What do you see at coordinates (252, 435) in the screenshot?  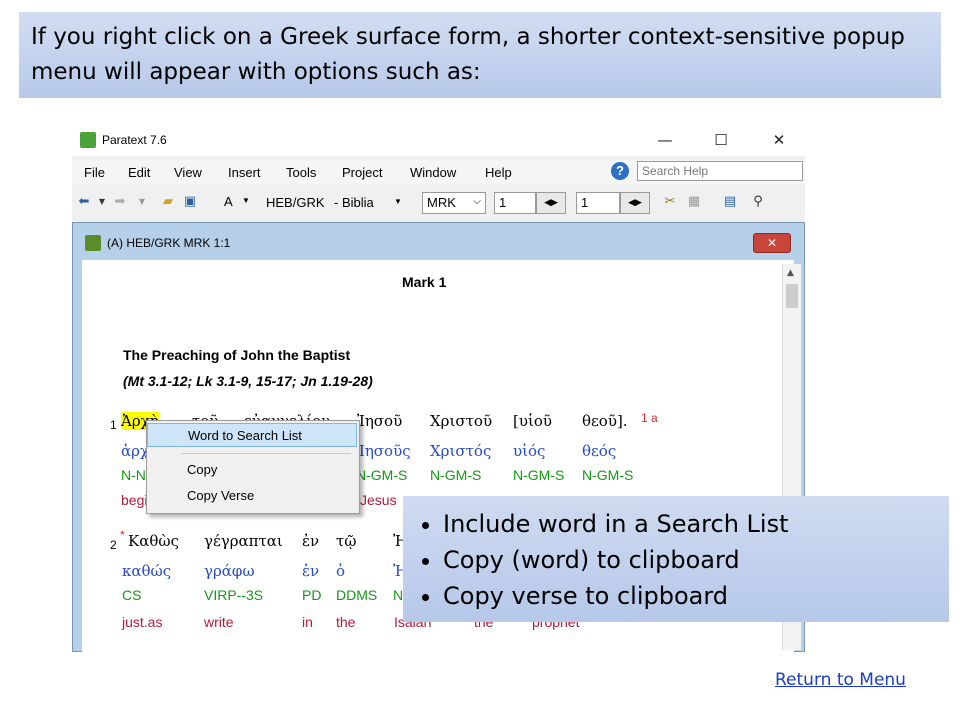 I see `menu-item-word-to-search-list: Word to Search List` at bounding box center [252, 435].